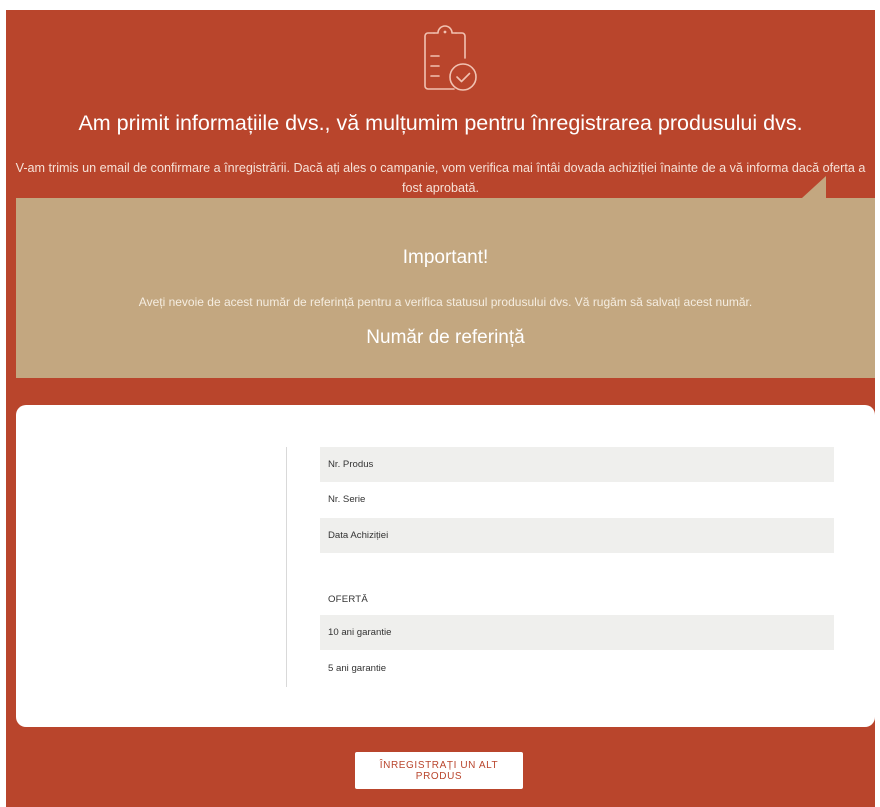 This screenshot has width=880, height=807. What do you see at coordinates (445, 337) in the screenshot?
I see `reference-number-label: Număr de referință` at bounding box center [445, 337].